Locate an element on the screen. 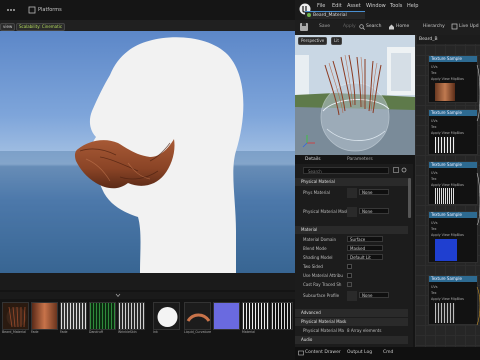 The image size is (480, 360). view-mode-pill: view is located at coordinates (8, 27).